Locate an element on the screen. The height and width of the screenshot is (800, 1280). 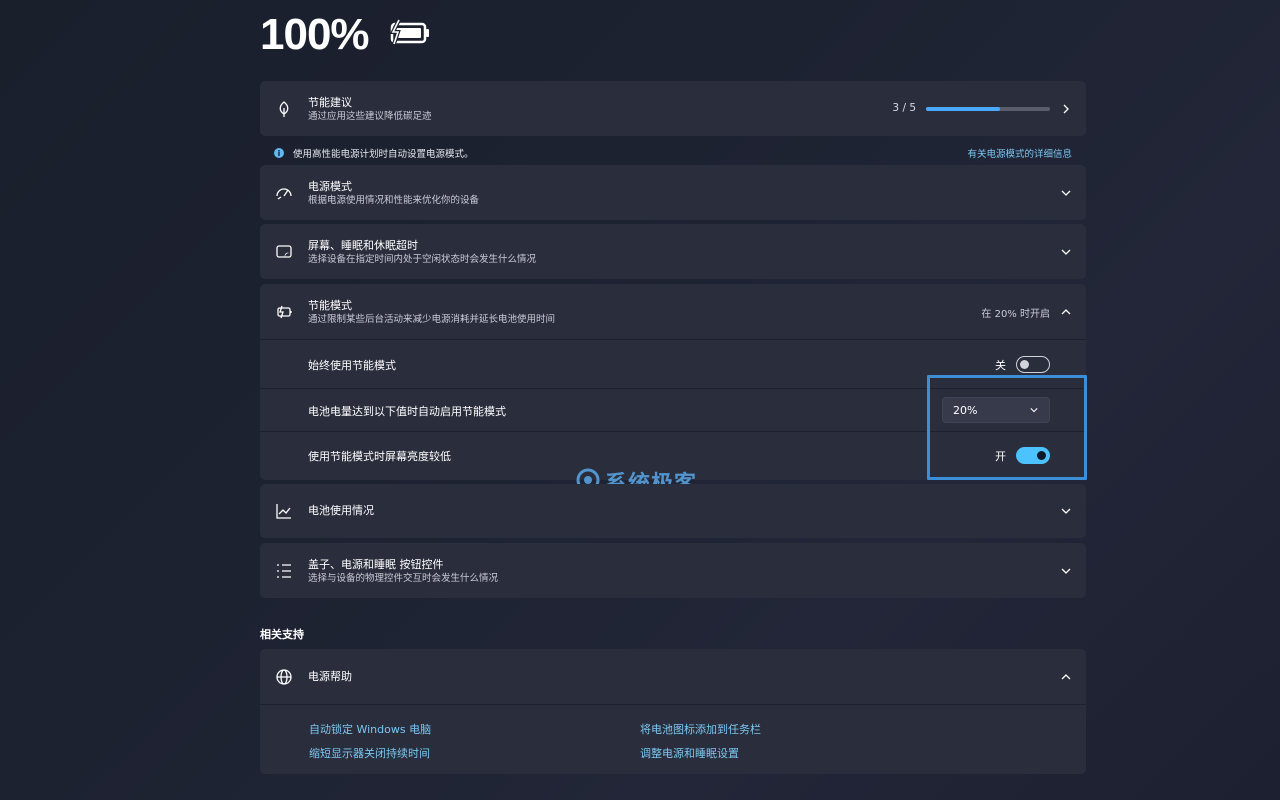
battery-header: 100% is located at coordinates (346, 35).